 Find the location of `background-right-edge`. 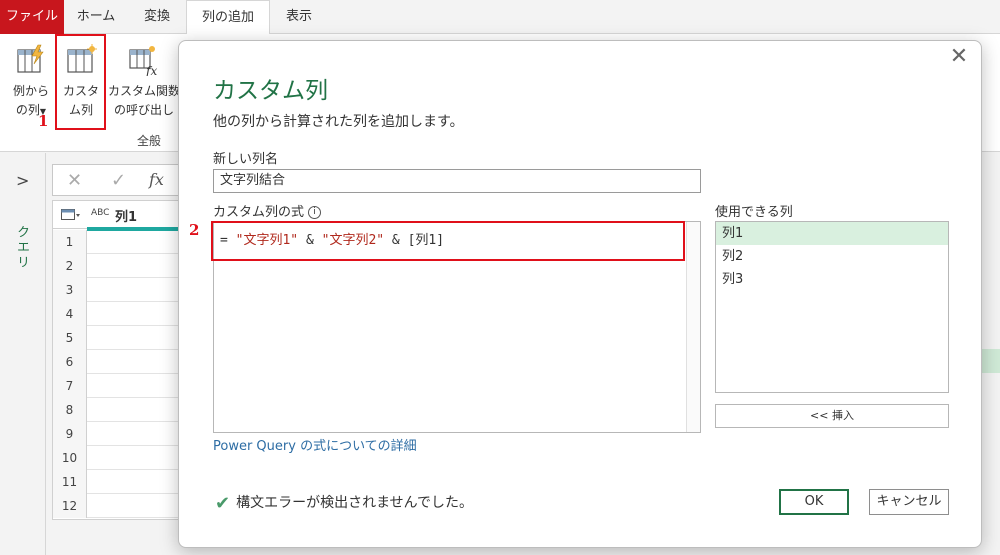

background-right-edge is located at coordinates (991, 354).